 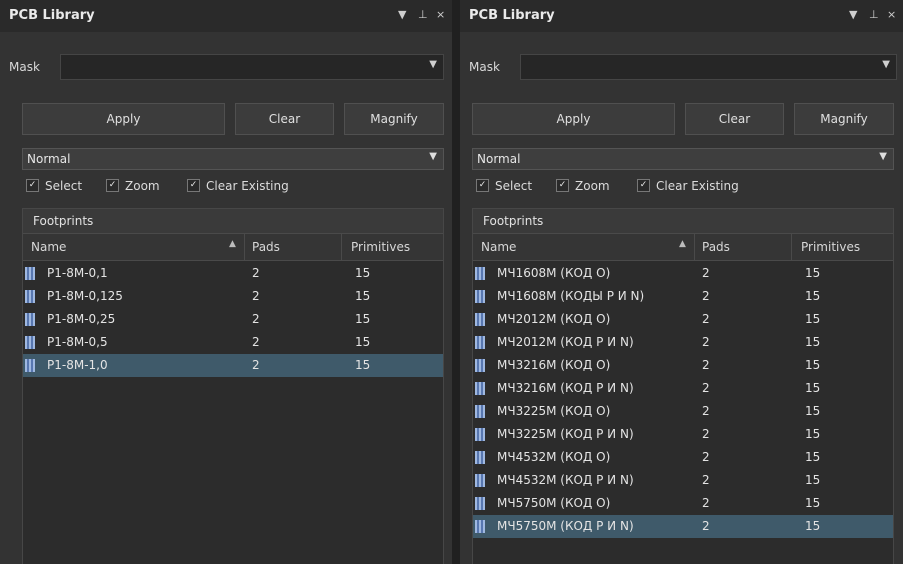 I want to click on section-title: Footprints, so click(x=513, y=221).